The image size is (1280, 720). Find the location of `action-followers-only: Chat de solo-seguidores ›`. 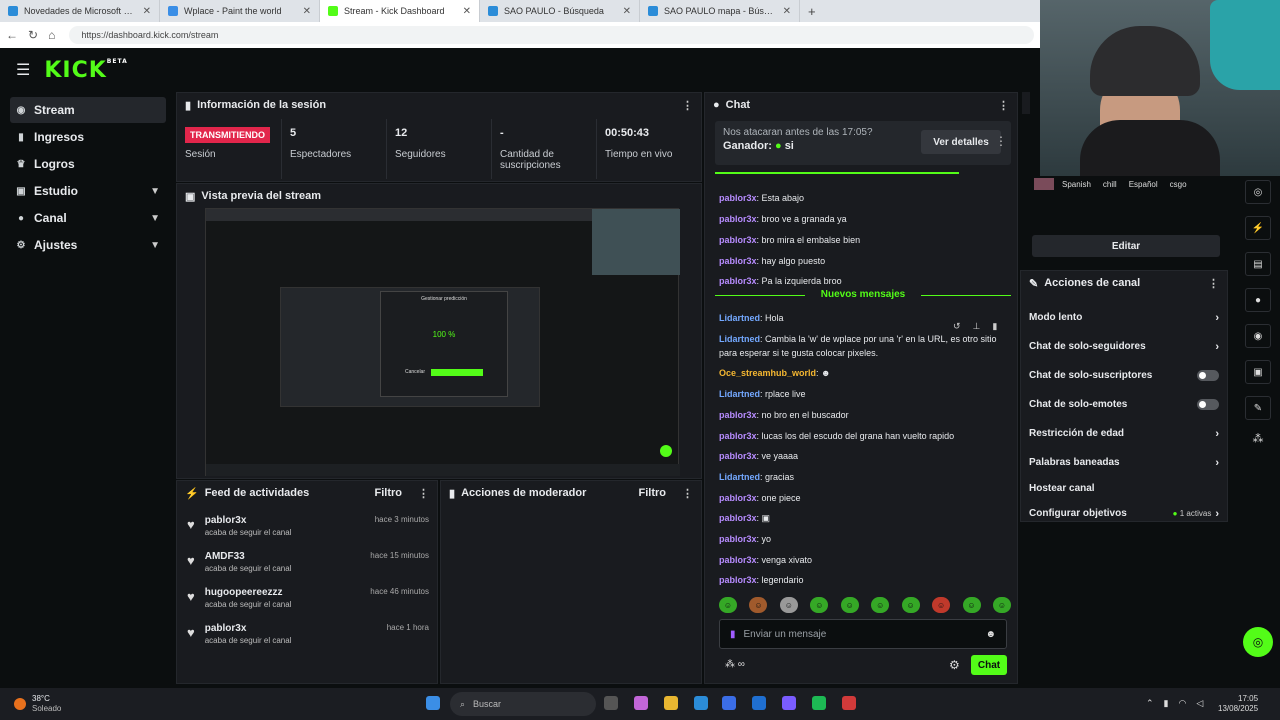

action-followers-only: Chat de solo-seguidores › is located at coordinates (1124, 346).